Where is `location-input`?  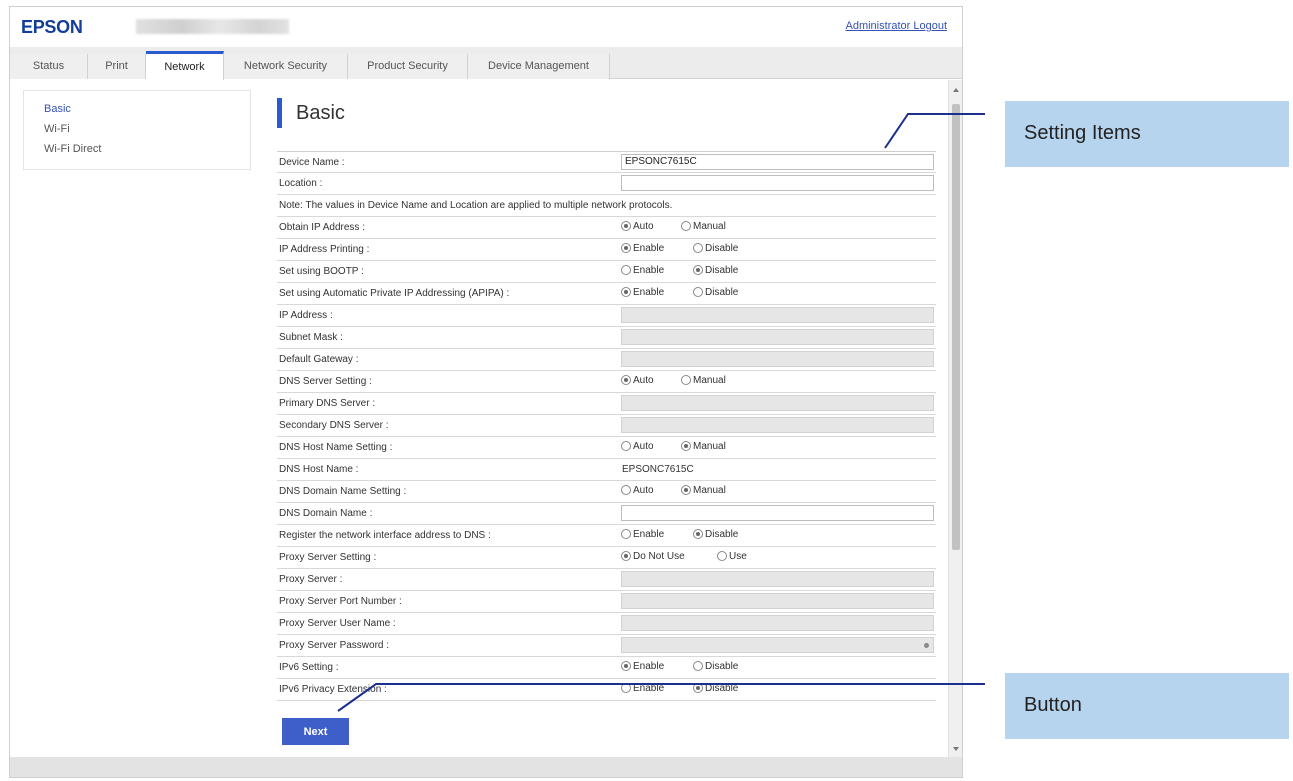
location-input is located at coordinates (777, 183).